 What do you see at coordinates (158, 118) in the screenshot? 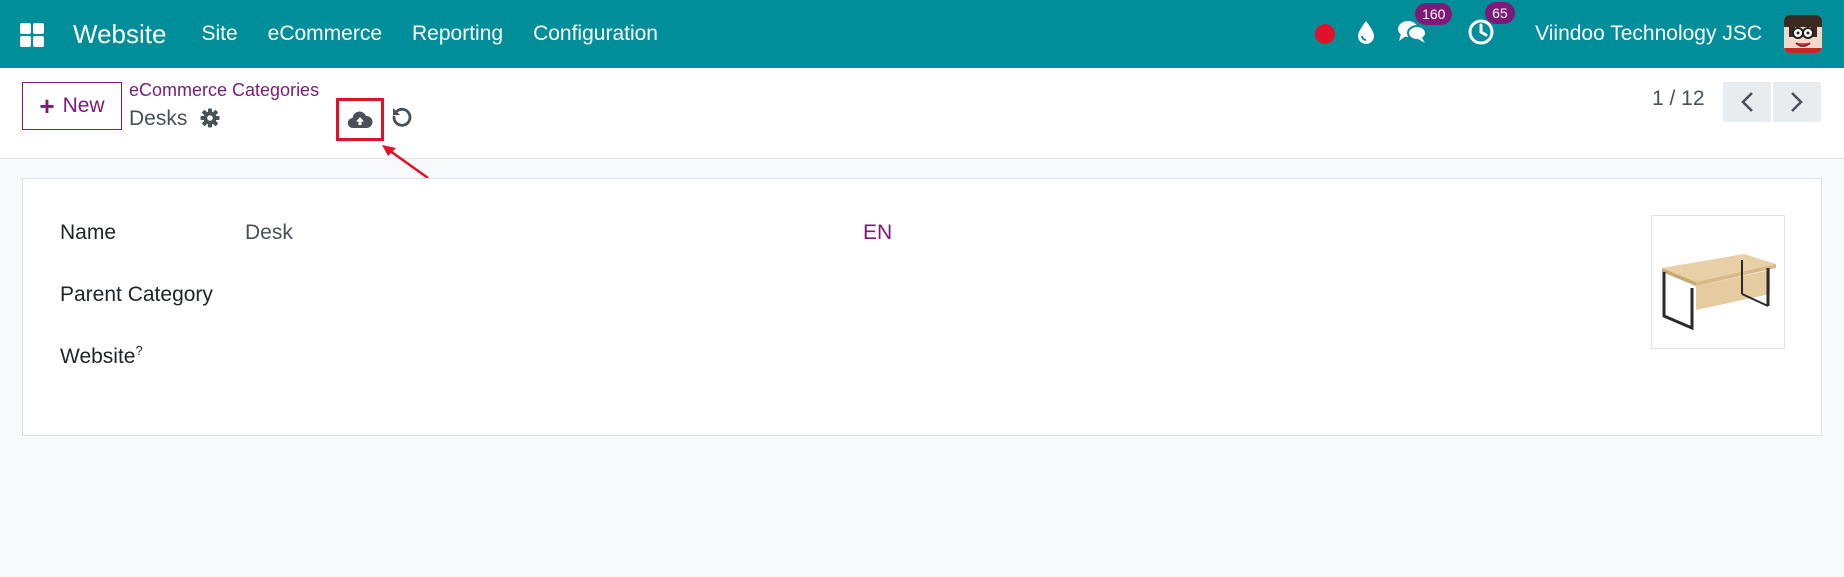
I see `breadcrumb-current-record: Desks` at bounding box center [158, 118].